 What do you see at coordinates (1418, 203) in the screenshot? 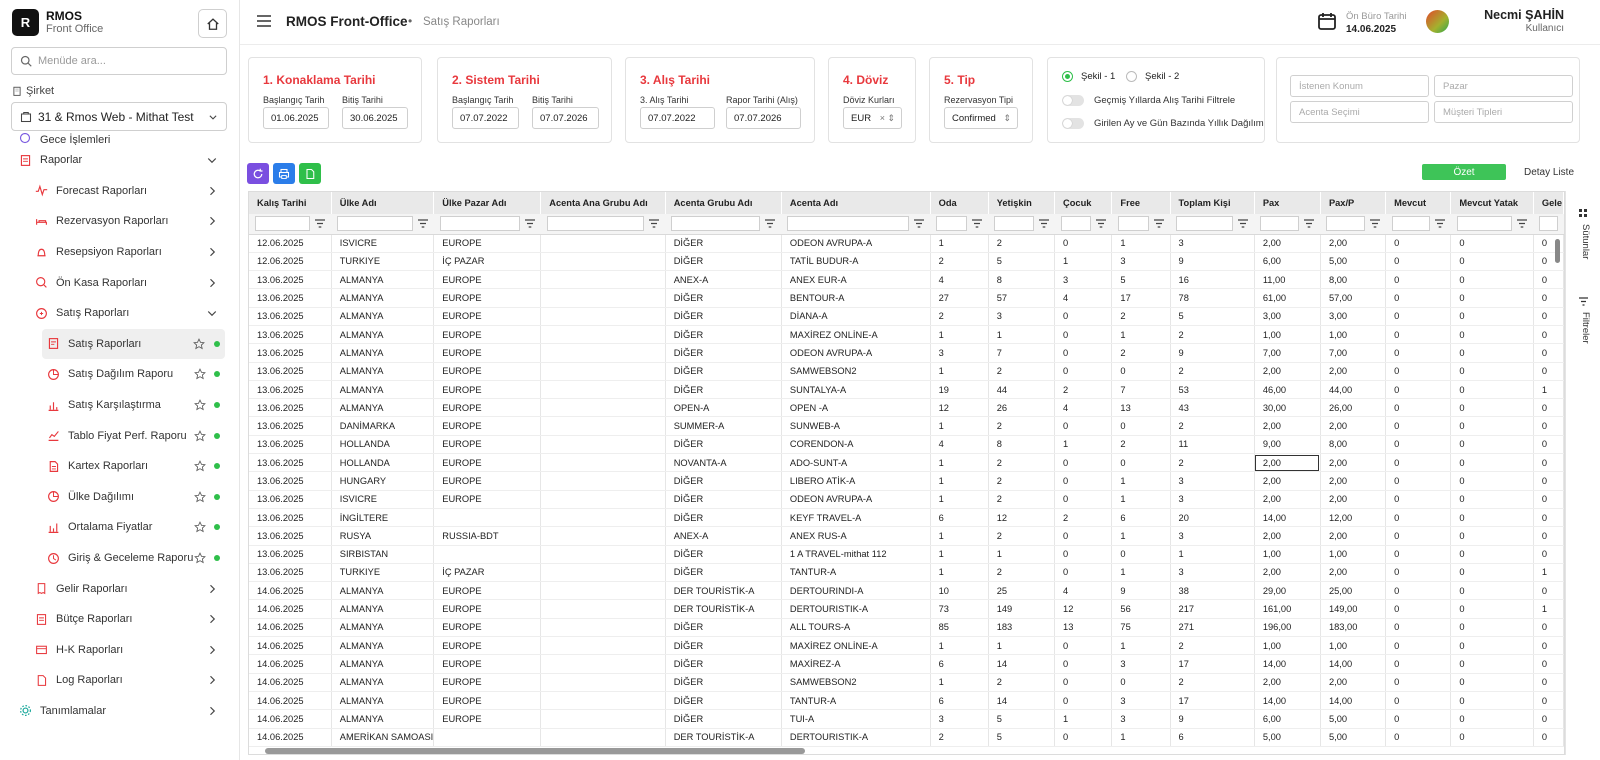
I see `column-header: Mevcut` at bounding box center [1418, 203].